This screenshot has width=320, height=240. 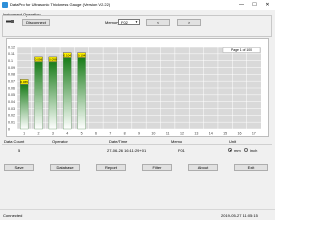 I want to click on disconnect-button: Disconnect, so click(x=36, y=22).